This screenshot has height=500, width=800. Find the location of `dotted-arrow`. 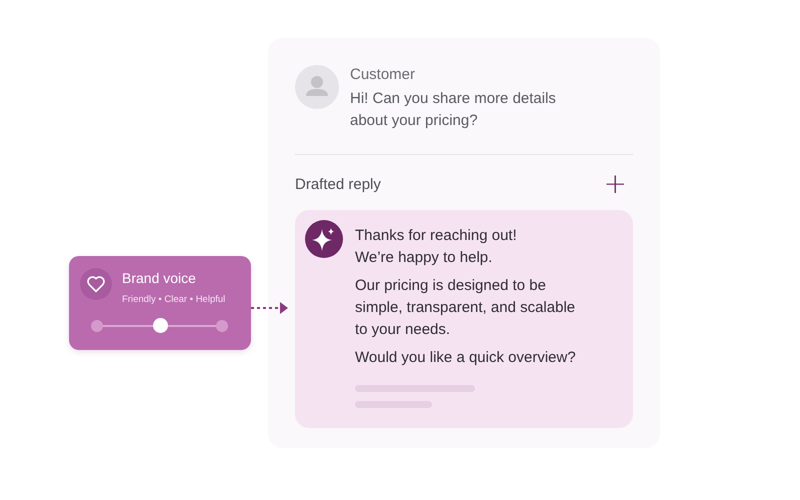

dotted-arrow is located at coordinates (270, 308).